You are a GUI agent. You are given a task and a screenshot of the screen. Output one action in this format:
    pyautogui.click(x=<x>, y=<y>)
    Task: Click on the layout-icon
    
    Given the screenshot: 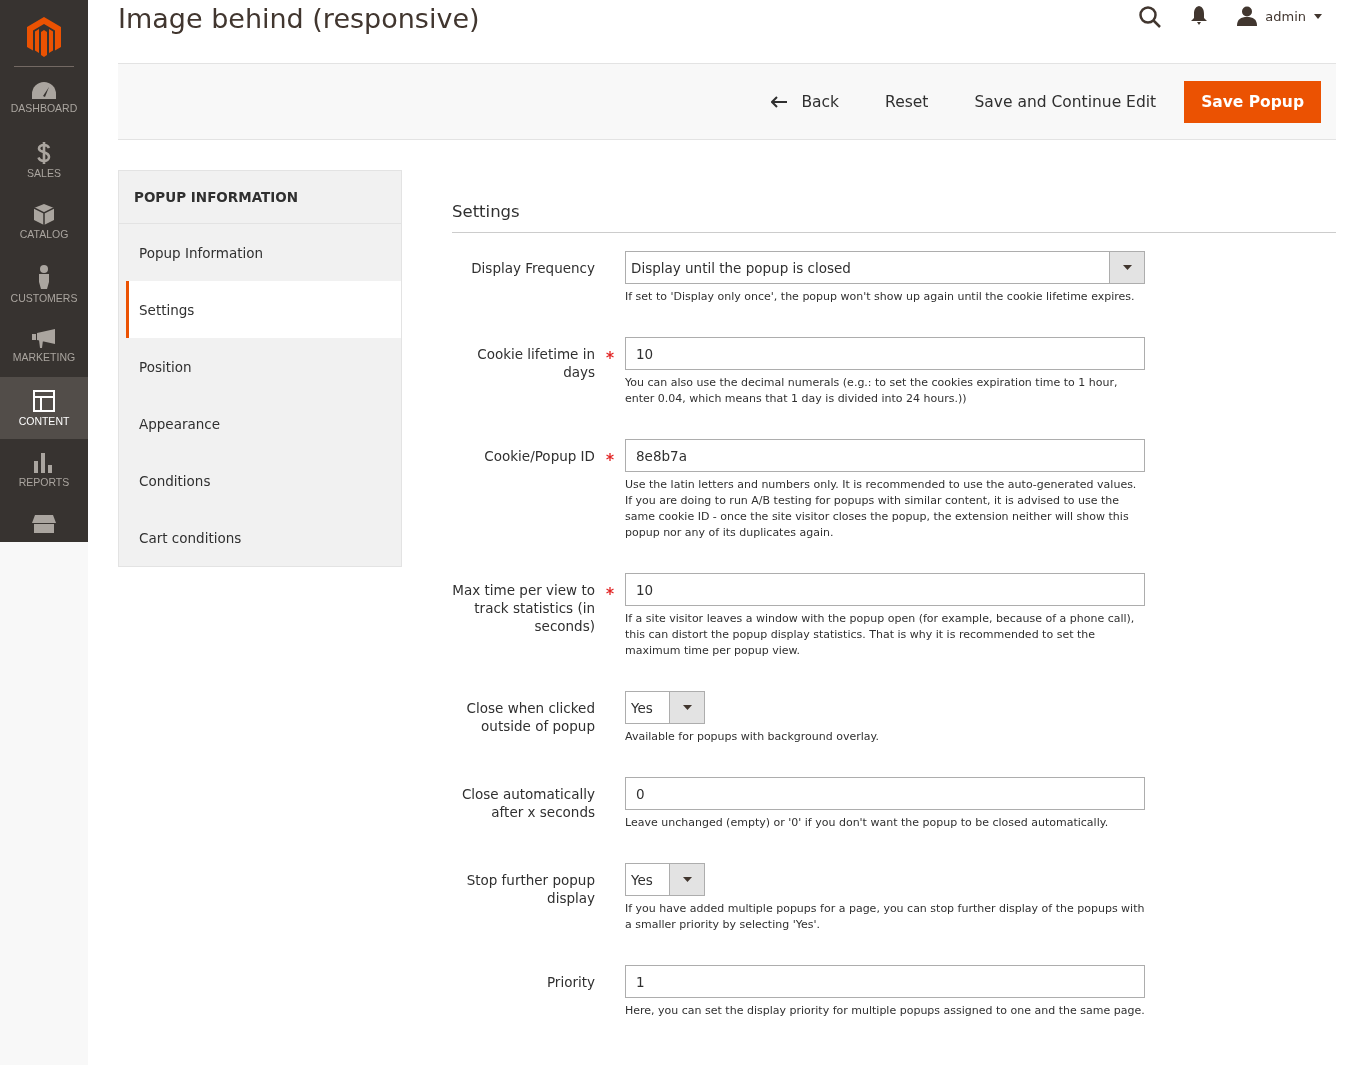 What is the action you would take?
    pyautogui.click(x=44, y=400)
    